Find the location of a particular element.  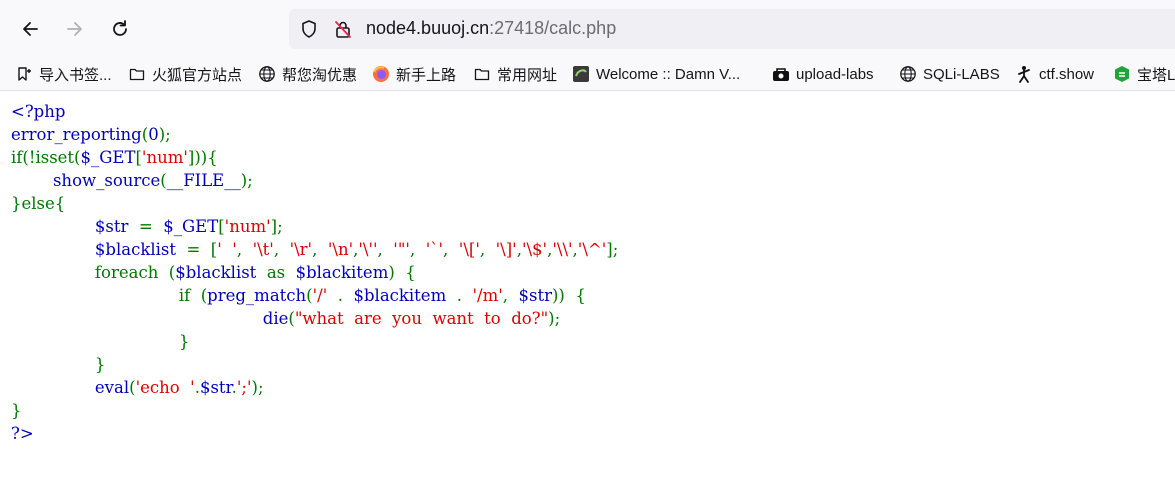

code-line: ?> is located at coordinates (314, 433).